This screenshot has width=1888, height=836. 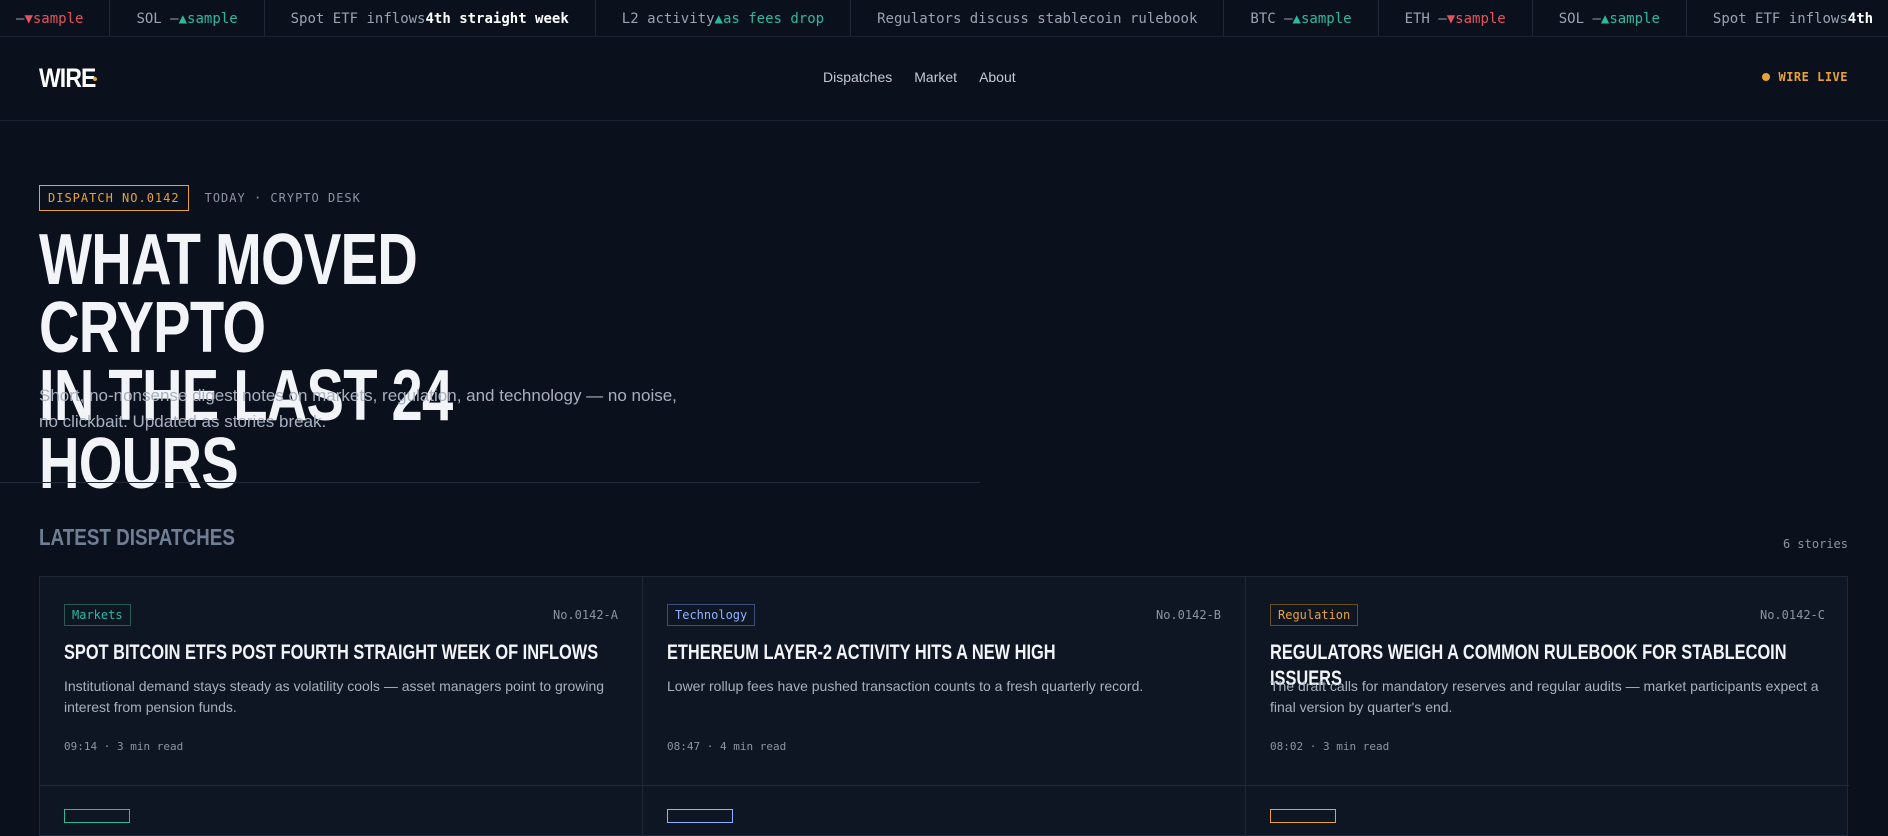 What do you see at coordinates (430, 18) in the screenshot?
I see `ticker-item: Spot ETF inflows 4th straight week` at bounding box center [430, 18].